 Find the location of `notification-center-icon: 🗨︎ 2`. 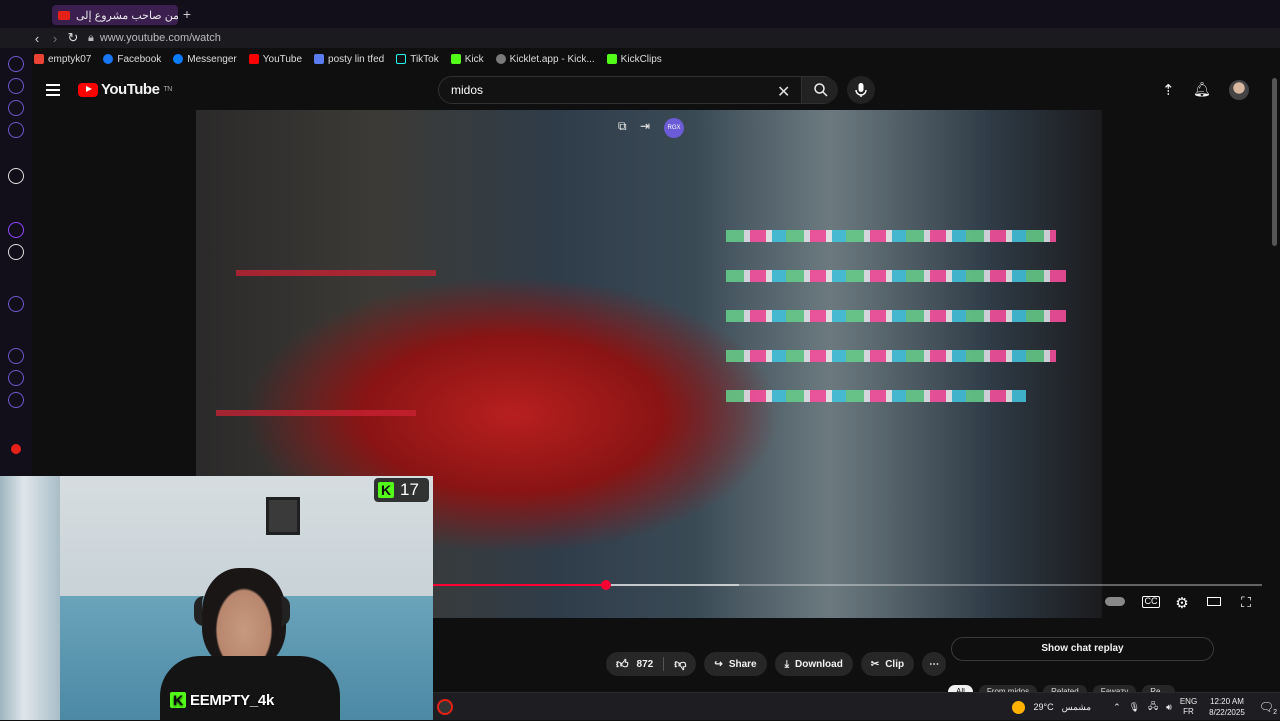

notification-center-icon: 🗨︎ 2 is located at coordinates (1268, 708).